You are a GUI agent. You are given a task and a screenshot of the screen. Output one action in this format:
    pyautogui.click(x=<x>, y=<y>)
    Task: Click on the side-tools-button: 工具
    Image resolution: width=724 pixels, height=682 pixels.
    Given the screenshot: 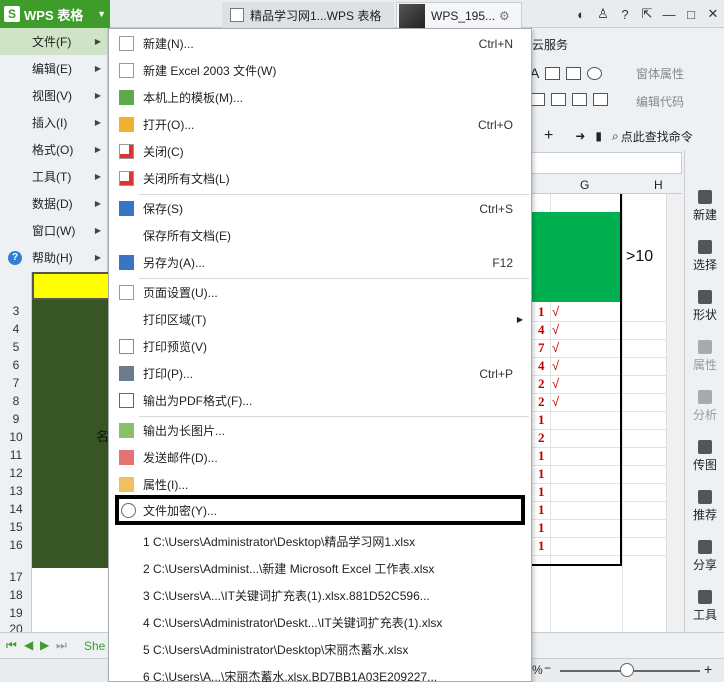 What is the action you would take?
    pyautogui.click(x=704, y=606)
    